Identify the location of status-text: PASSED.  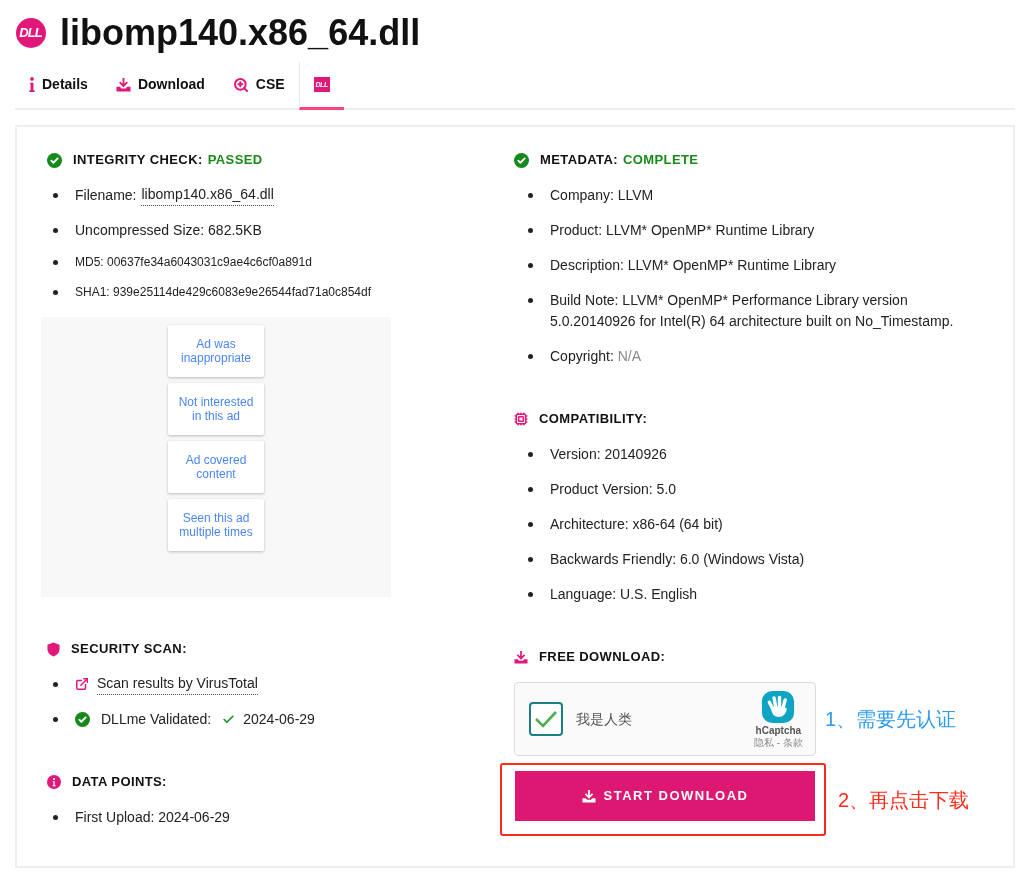
(235, 160).